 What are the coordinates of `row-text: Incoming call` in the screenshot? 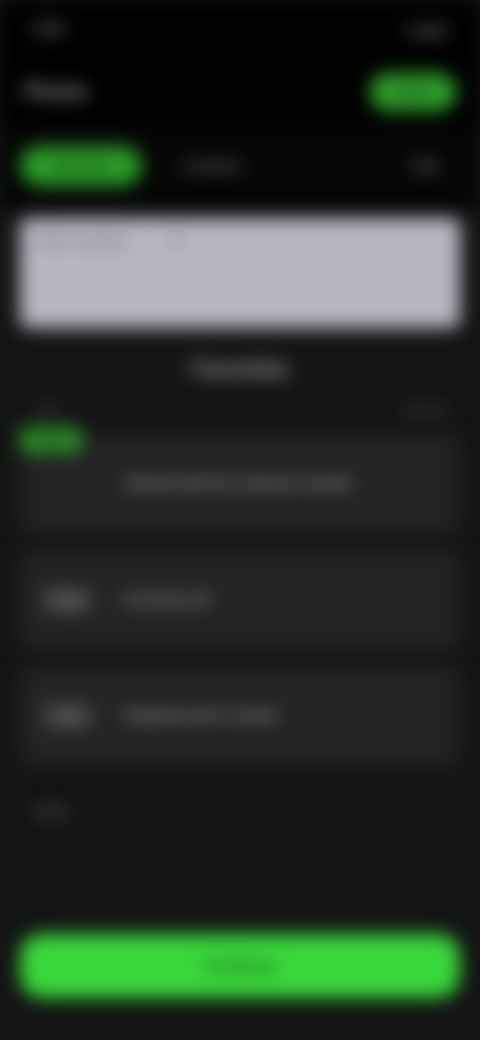 It's located at (166, 599).